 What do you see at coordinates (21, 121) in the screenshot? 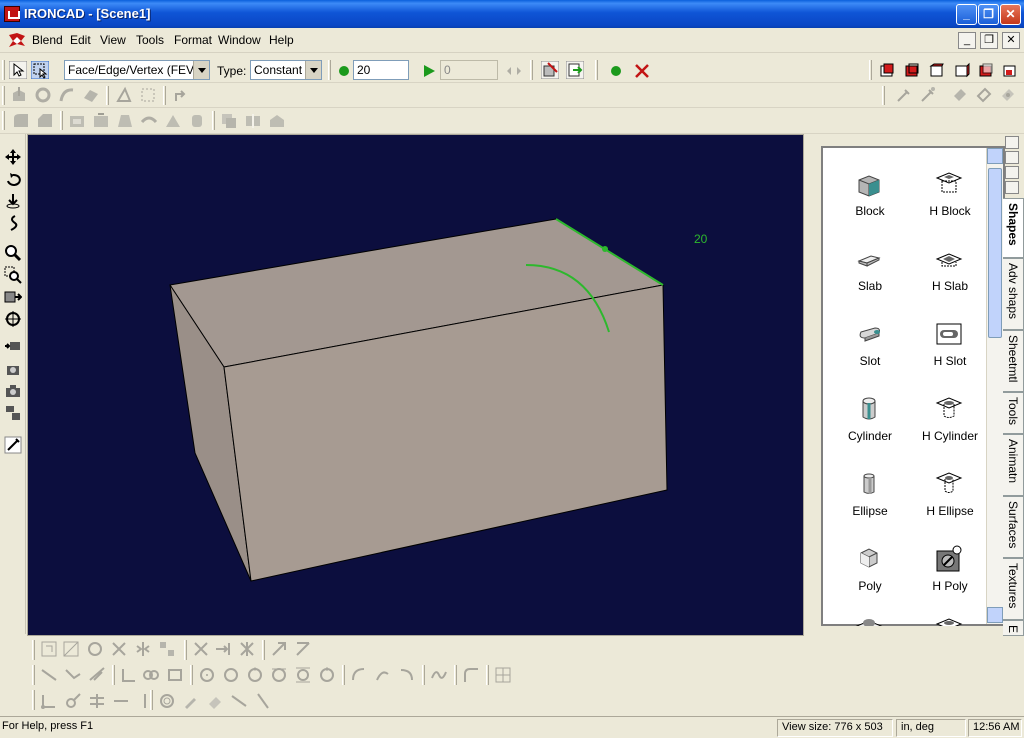
I see `blend-edge-icon` at bounding box center [21, 121].